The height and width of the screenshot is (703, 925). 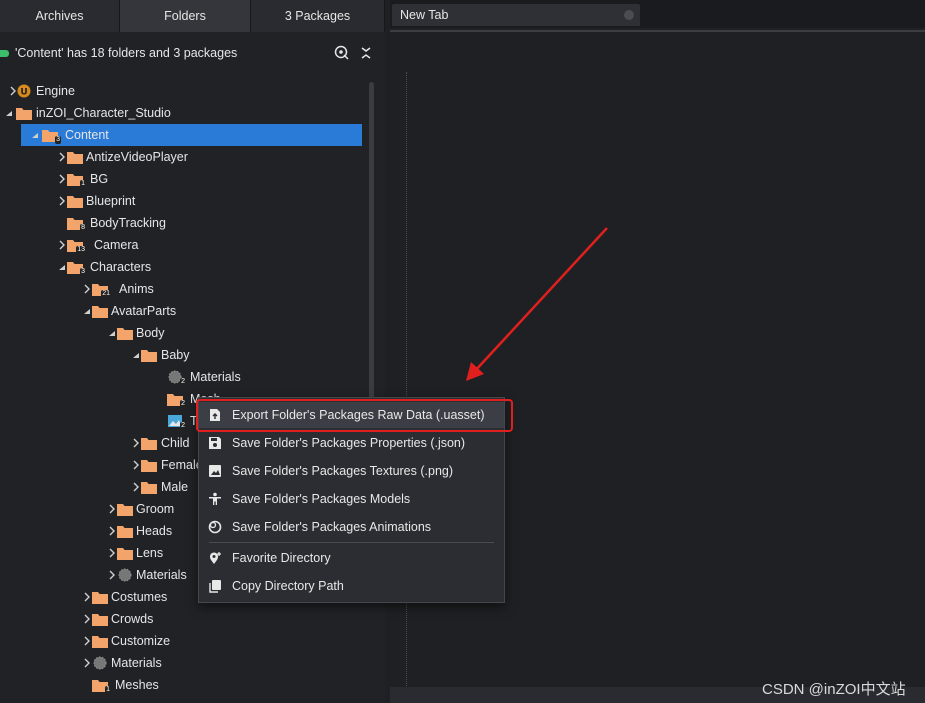 I want to click on texture-icon: 2, so click(x=176, y=422).